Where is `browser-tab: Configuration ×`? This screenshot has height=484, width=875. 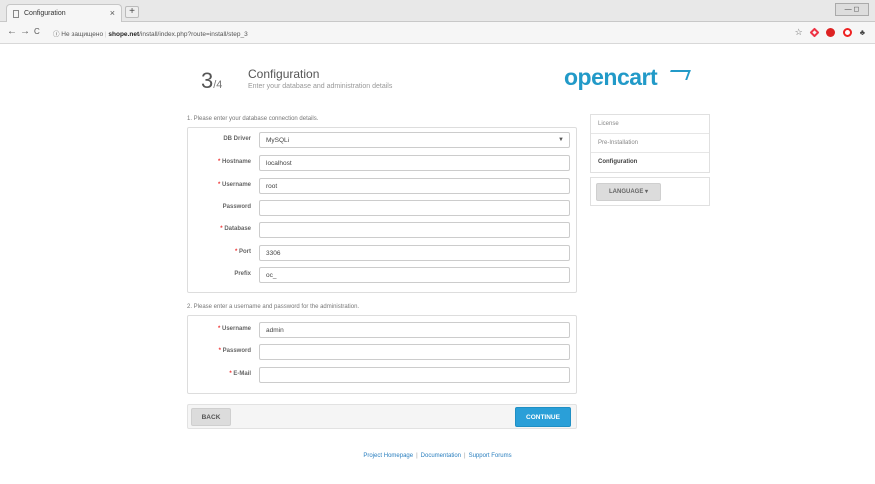 browser-tab: Configuration × is located at coordinates (64, 13).